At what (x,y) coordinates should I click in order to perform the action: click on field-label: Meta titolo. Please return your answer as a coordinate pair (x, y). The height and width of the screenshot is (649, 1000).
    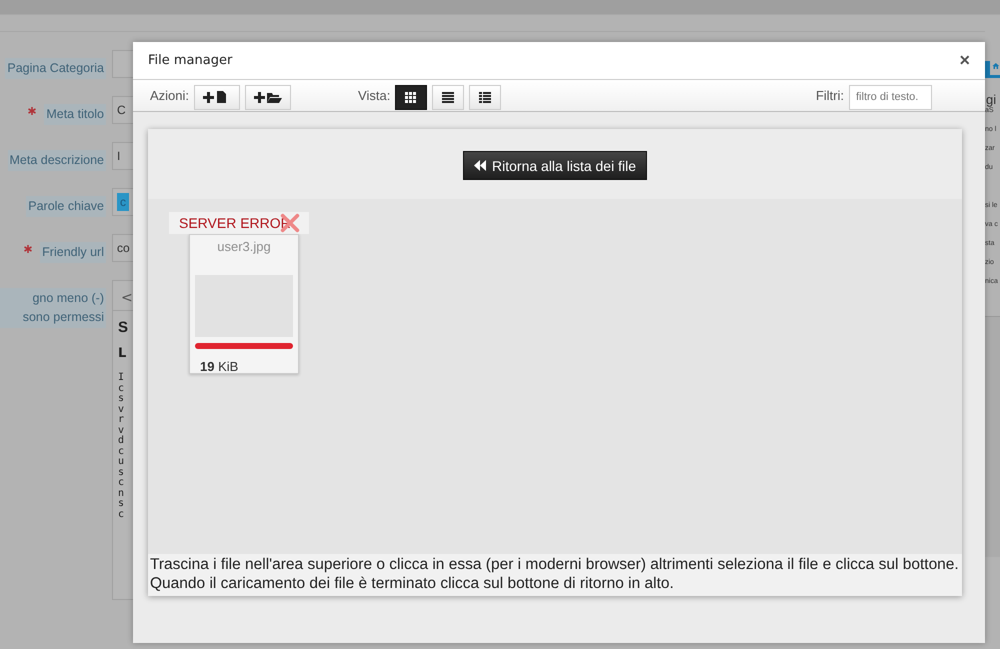
    Looking at the image, I should click on (75, 114).